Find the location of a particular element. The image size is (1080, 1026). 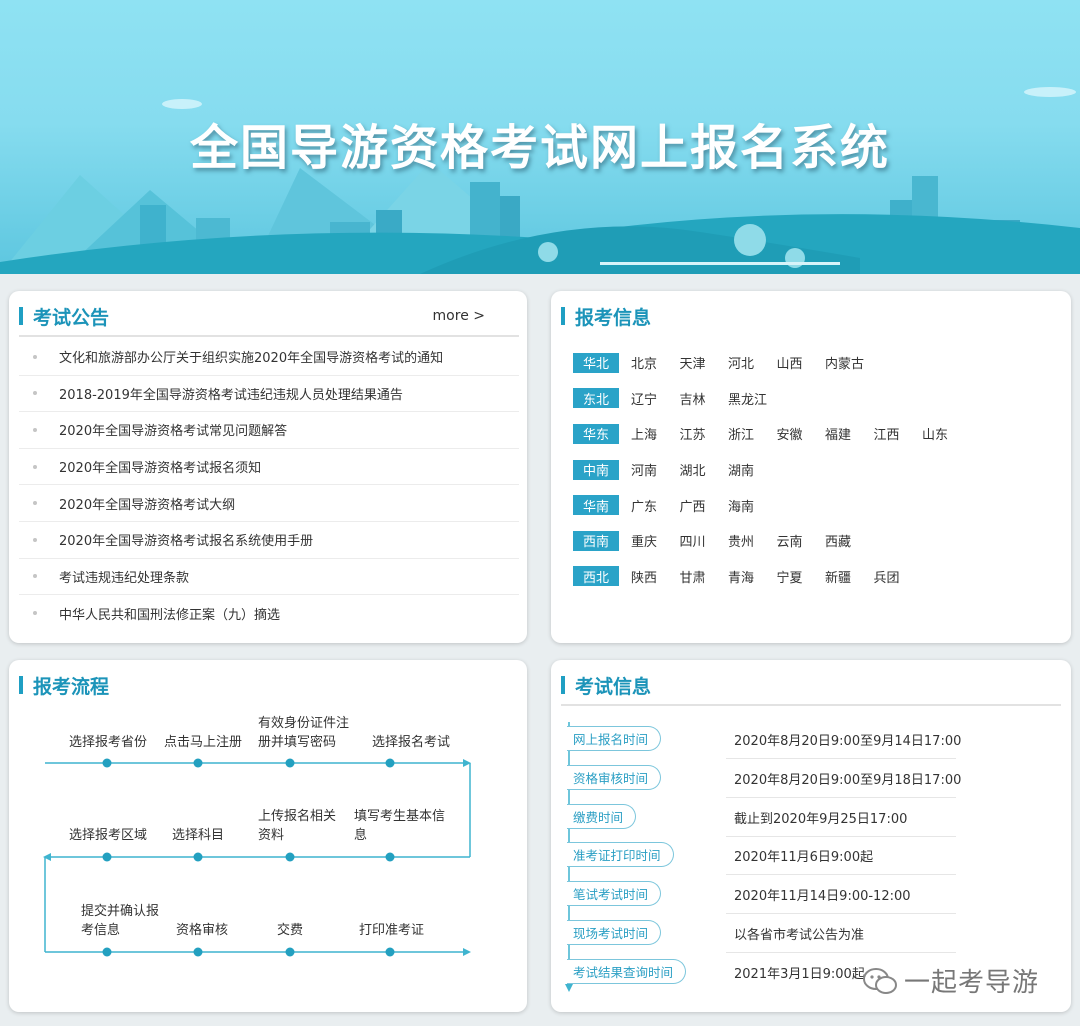

province-link: 重庆 is located at coordinates (655, 540).